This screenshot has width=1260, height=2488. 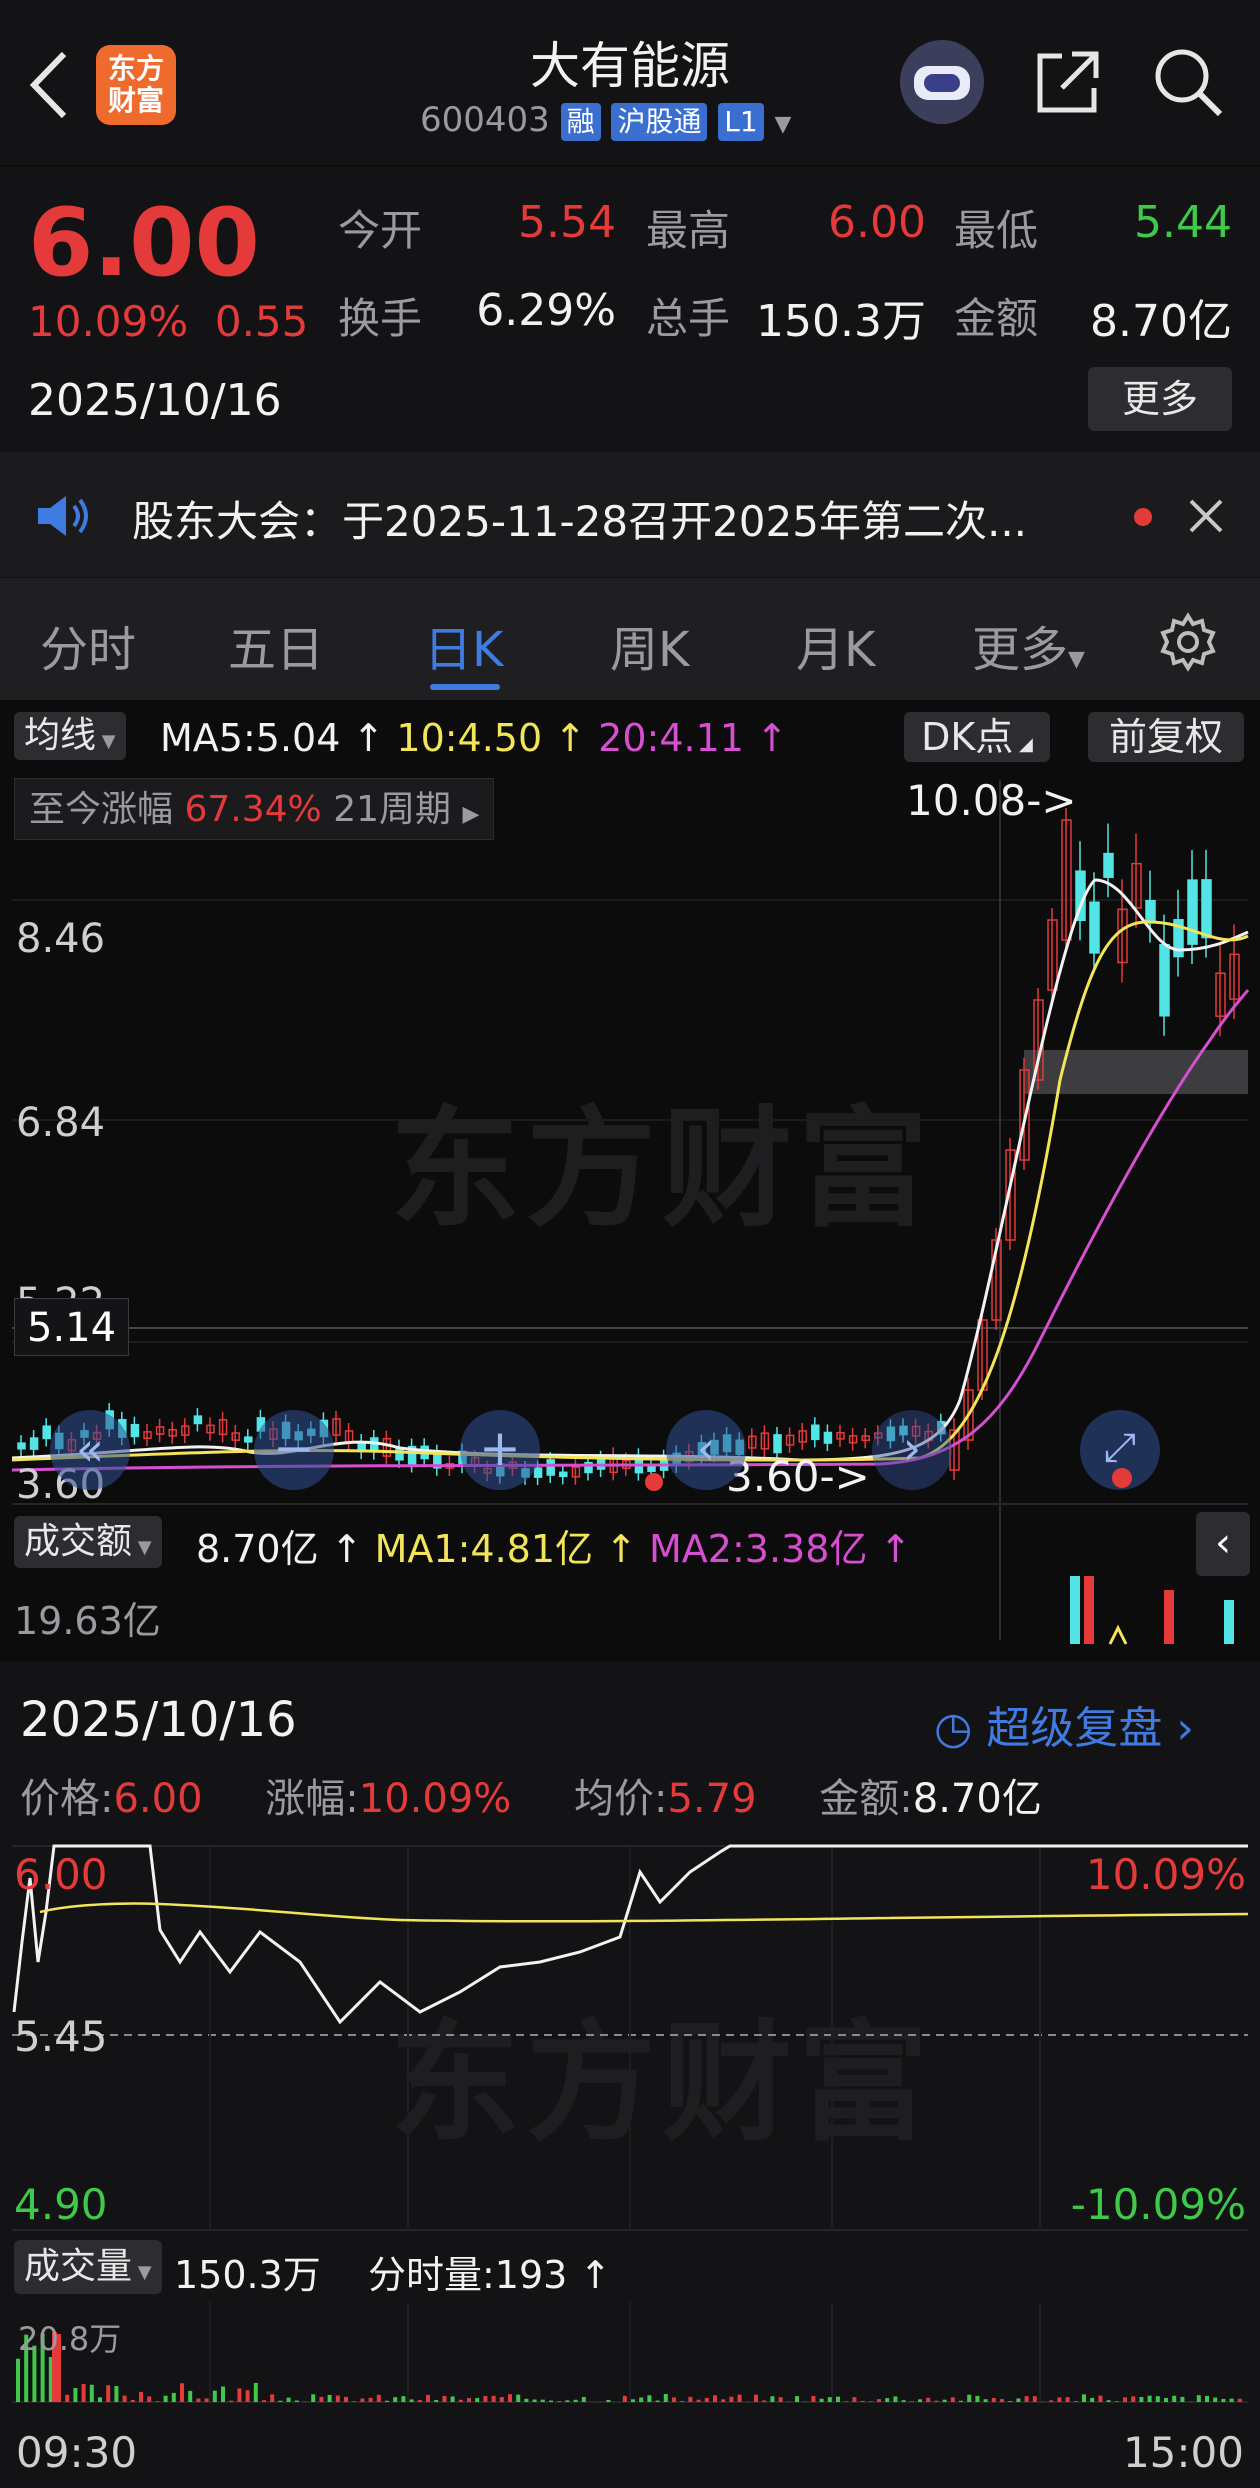 What do you see at coordinates (706, 1450) in the screenshot?
I see `prev-button: ‹` at bounding box center [706, 1450].